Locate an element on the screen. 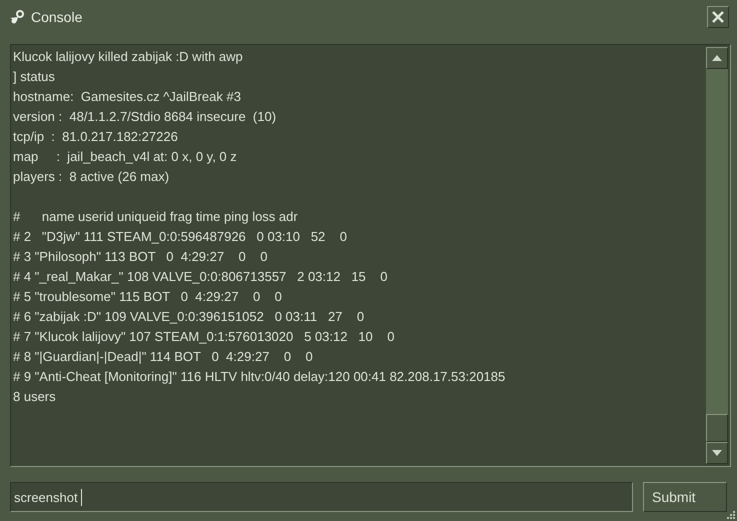 The width and height of the screenshot is (737, 521). console-line: # 2 "D3jw" 111 STEAM_0:0:596487926 0 03:10 52 0 is located at coordinates (180, 237).